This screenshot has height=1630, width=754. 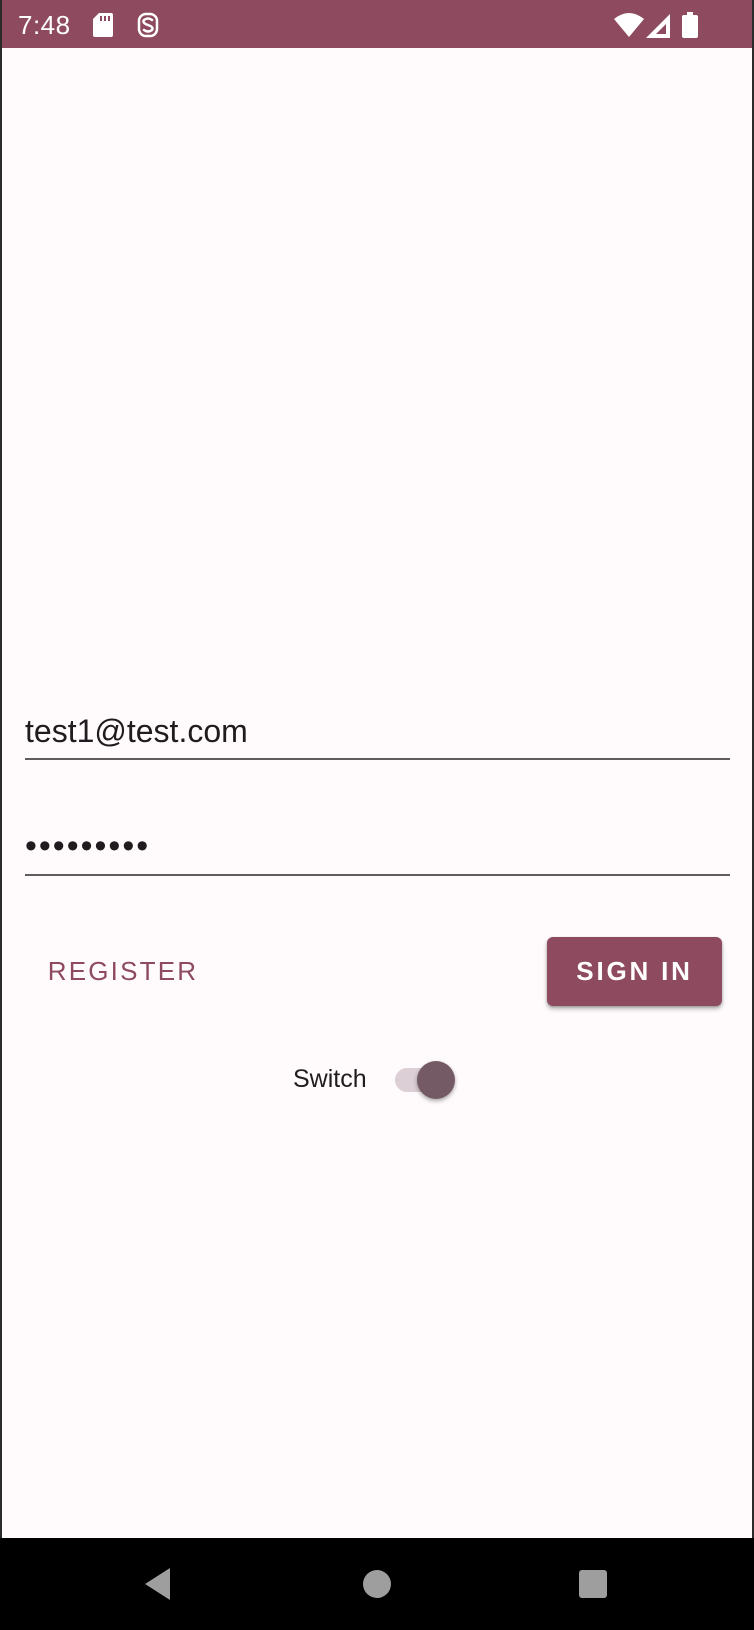 I want to click on sign-in-button: SIGN IN, so click(x=634, y=971).